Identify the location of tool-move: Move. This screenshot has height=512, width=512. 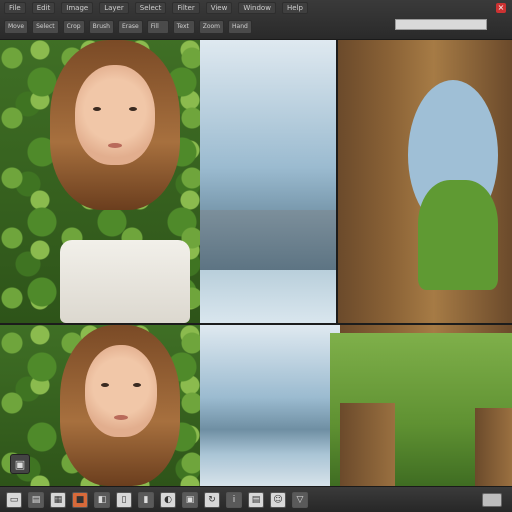
(16, 27).